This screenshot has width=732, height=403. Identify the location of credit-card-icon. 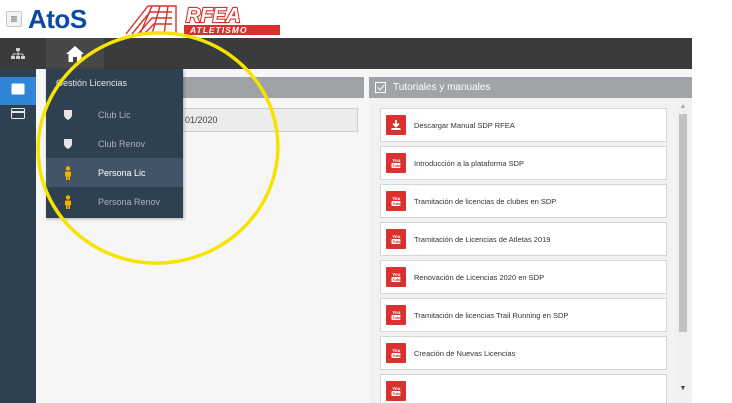
(18, 115).